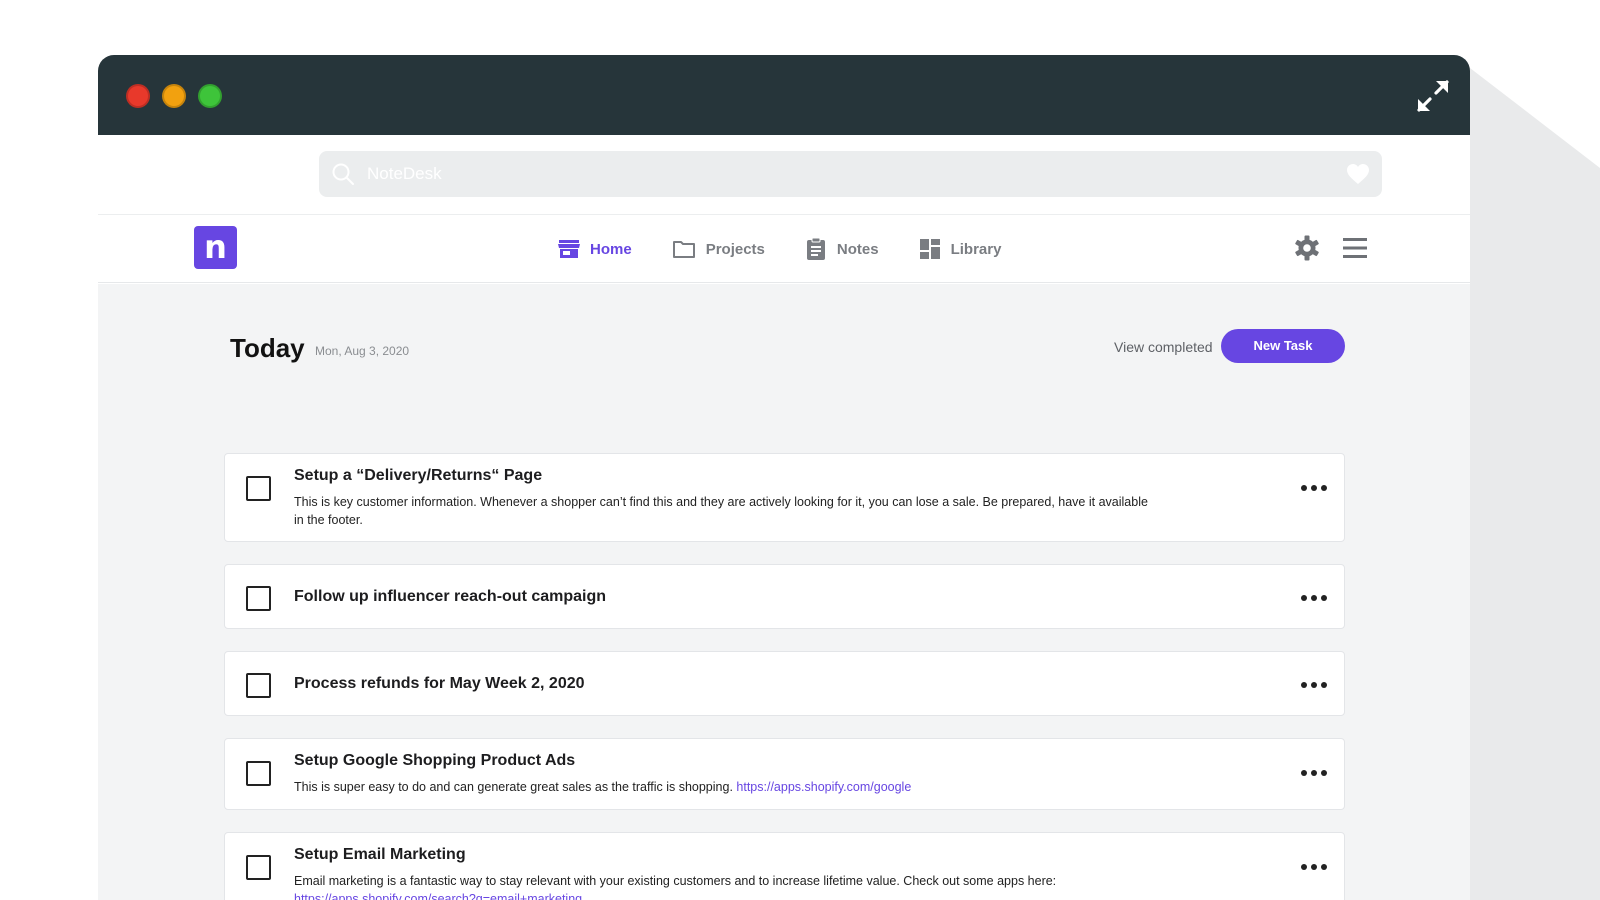  What do you see at coordinates (569, 249) in the screenshot?
I see `store-icon` at bounding box center [569, 249].